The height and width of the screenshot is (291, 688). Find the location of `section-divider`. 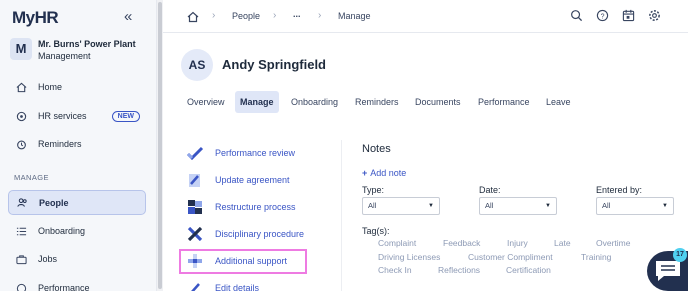

section-divider is located at coordinates (341, 215).